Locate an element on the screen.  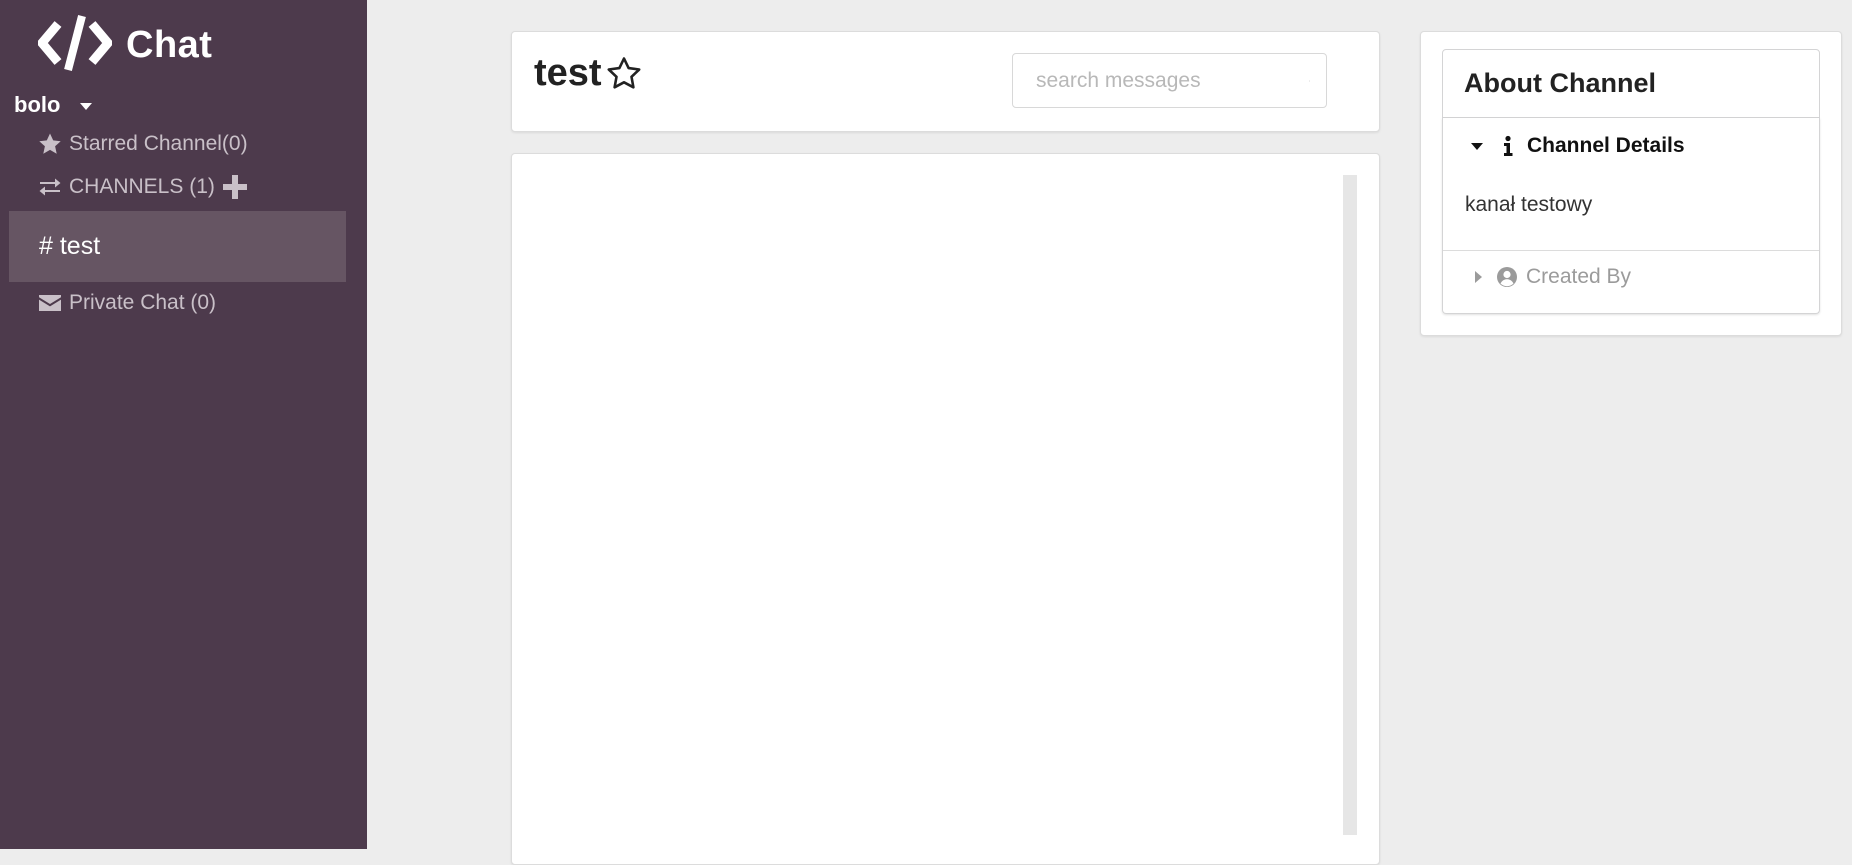
channel-item-test: # test is located at coordinates (177, 246).